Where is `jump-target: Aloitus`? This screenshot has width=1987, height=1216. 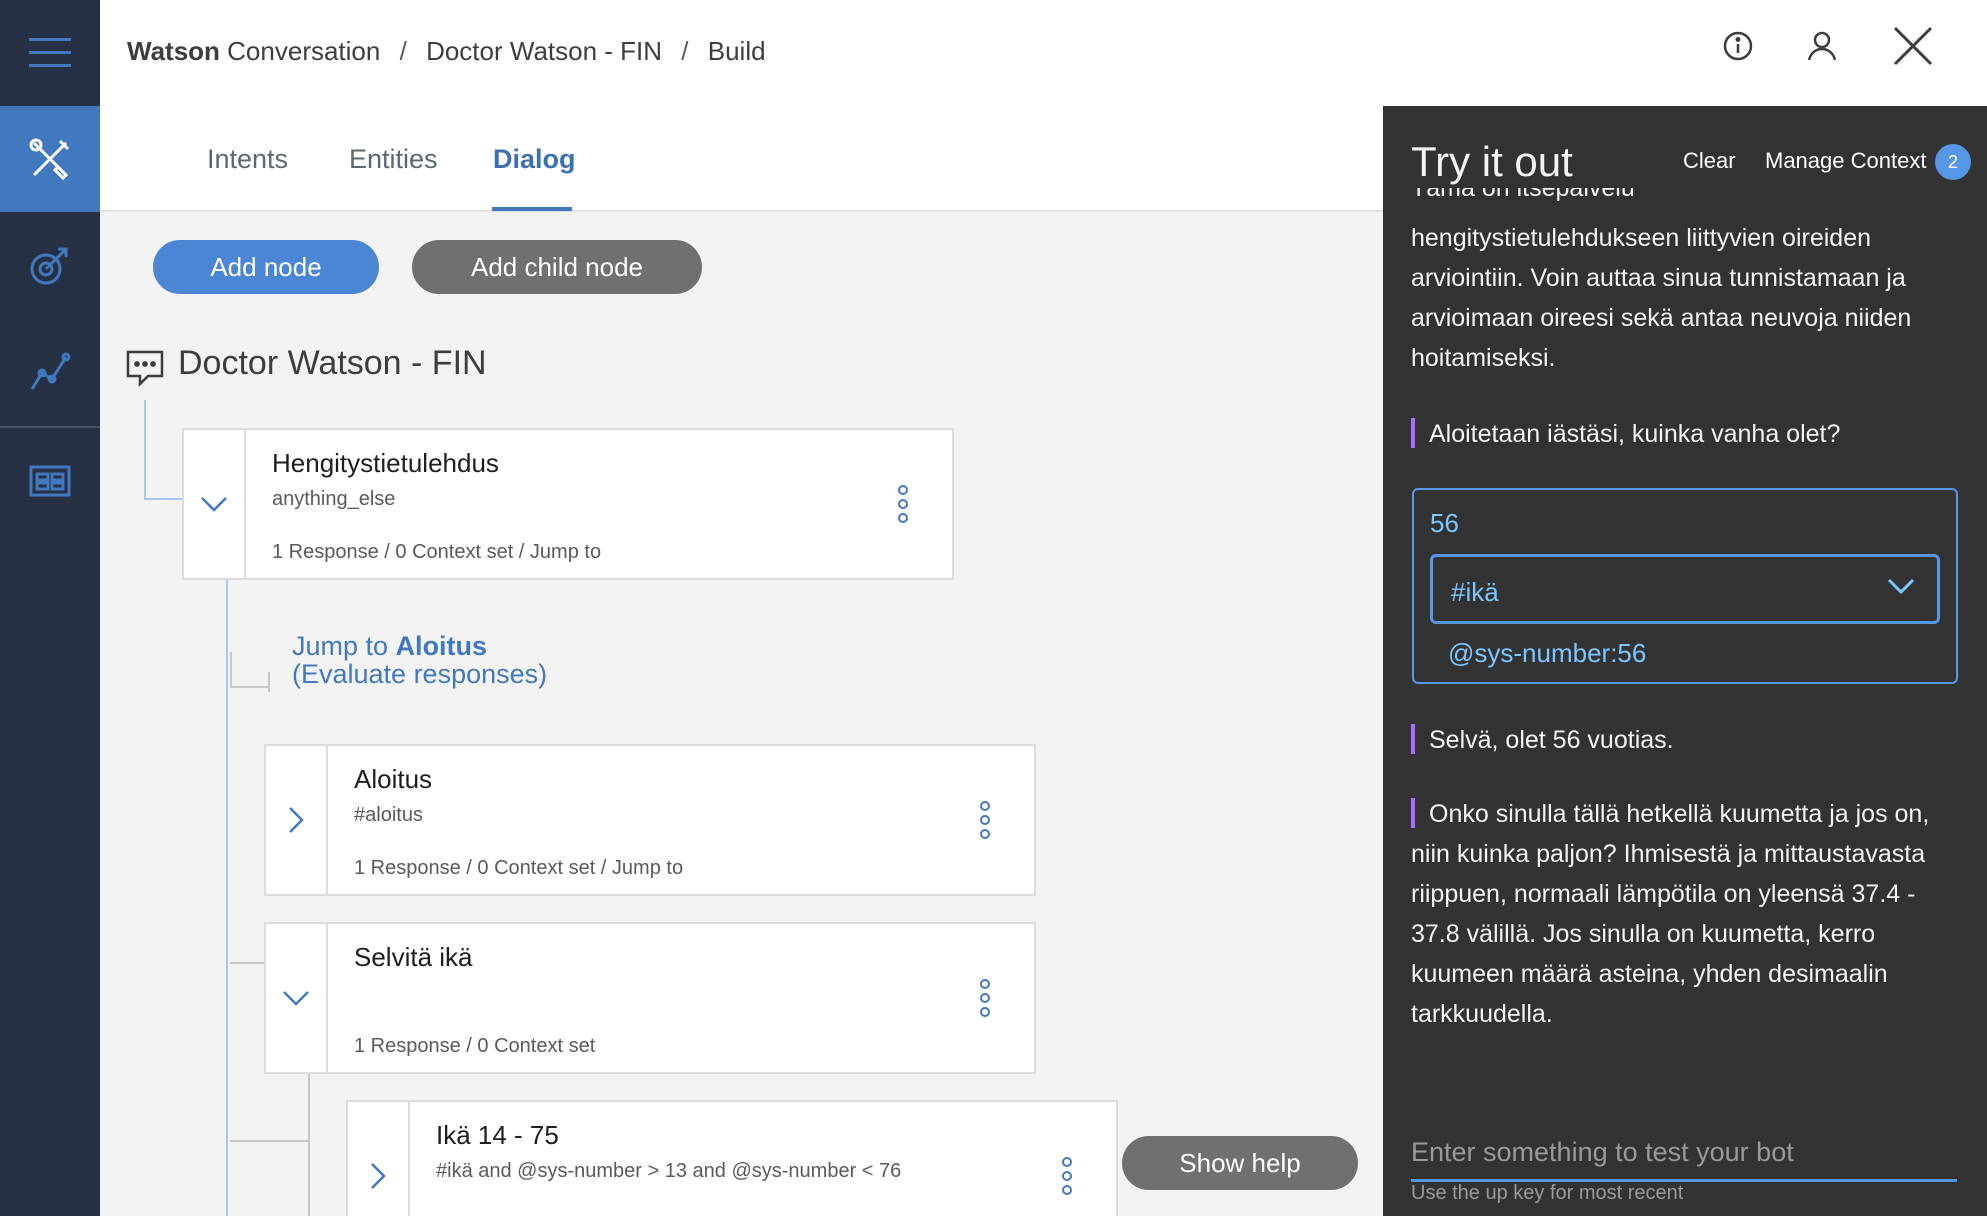
jump-target: Aloitus is located at coordinates (441, 646).